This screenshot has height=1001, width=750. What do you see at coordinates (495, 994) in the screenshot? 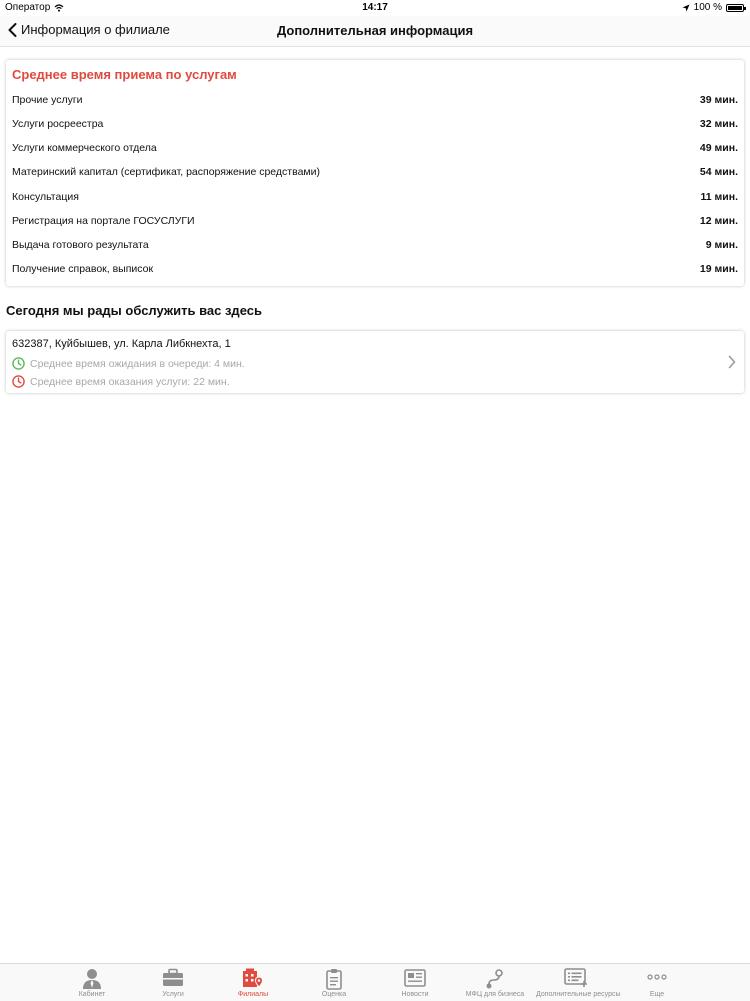
I see `tab-label: МФЦ для бизнеса` at bounding box center [495, 994].